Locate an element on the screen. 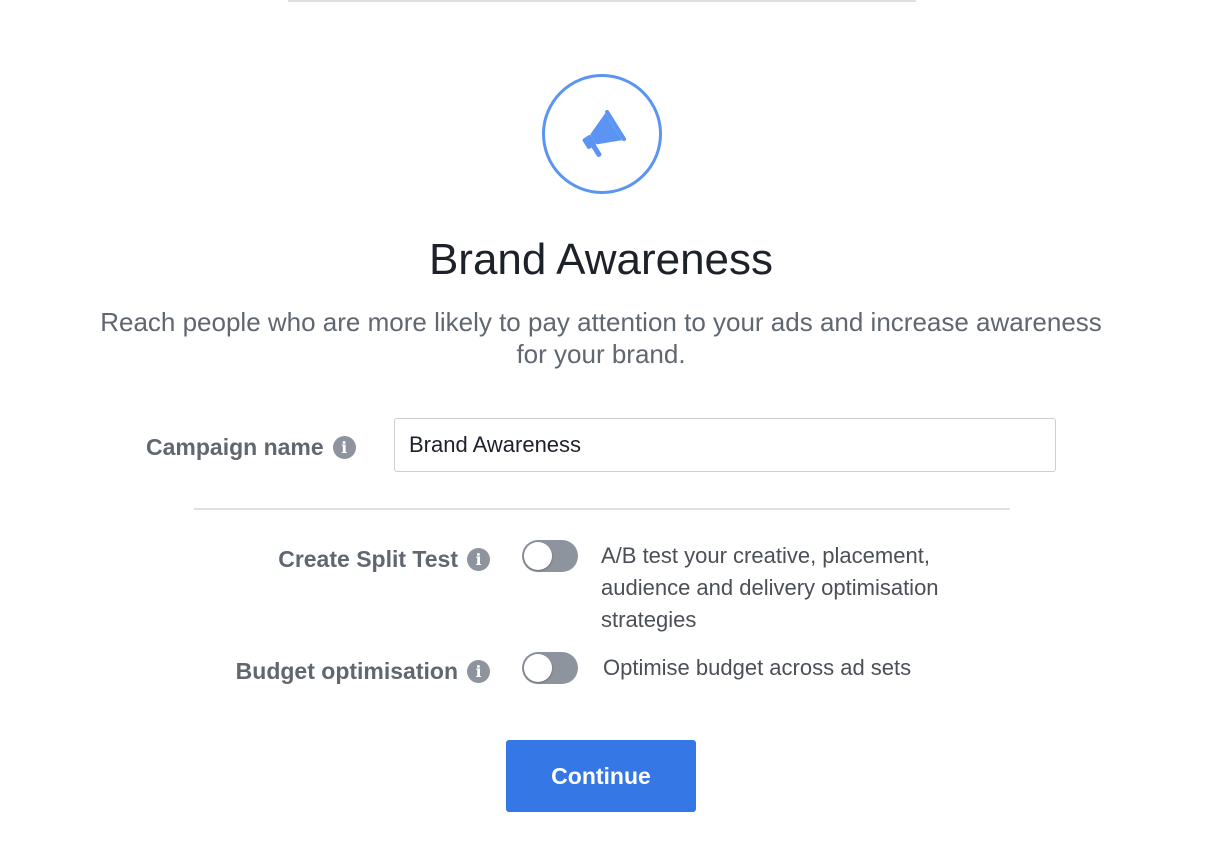  budget-optimisation-label: Budget optimisation i is located at coordinates (363, 671).